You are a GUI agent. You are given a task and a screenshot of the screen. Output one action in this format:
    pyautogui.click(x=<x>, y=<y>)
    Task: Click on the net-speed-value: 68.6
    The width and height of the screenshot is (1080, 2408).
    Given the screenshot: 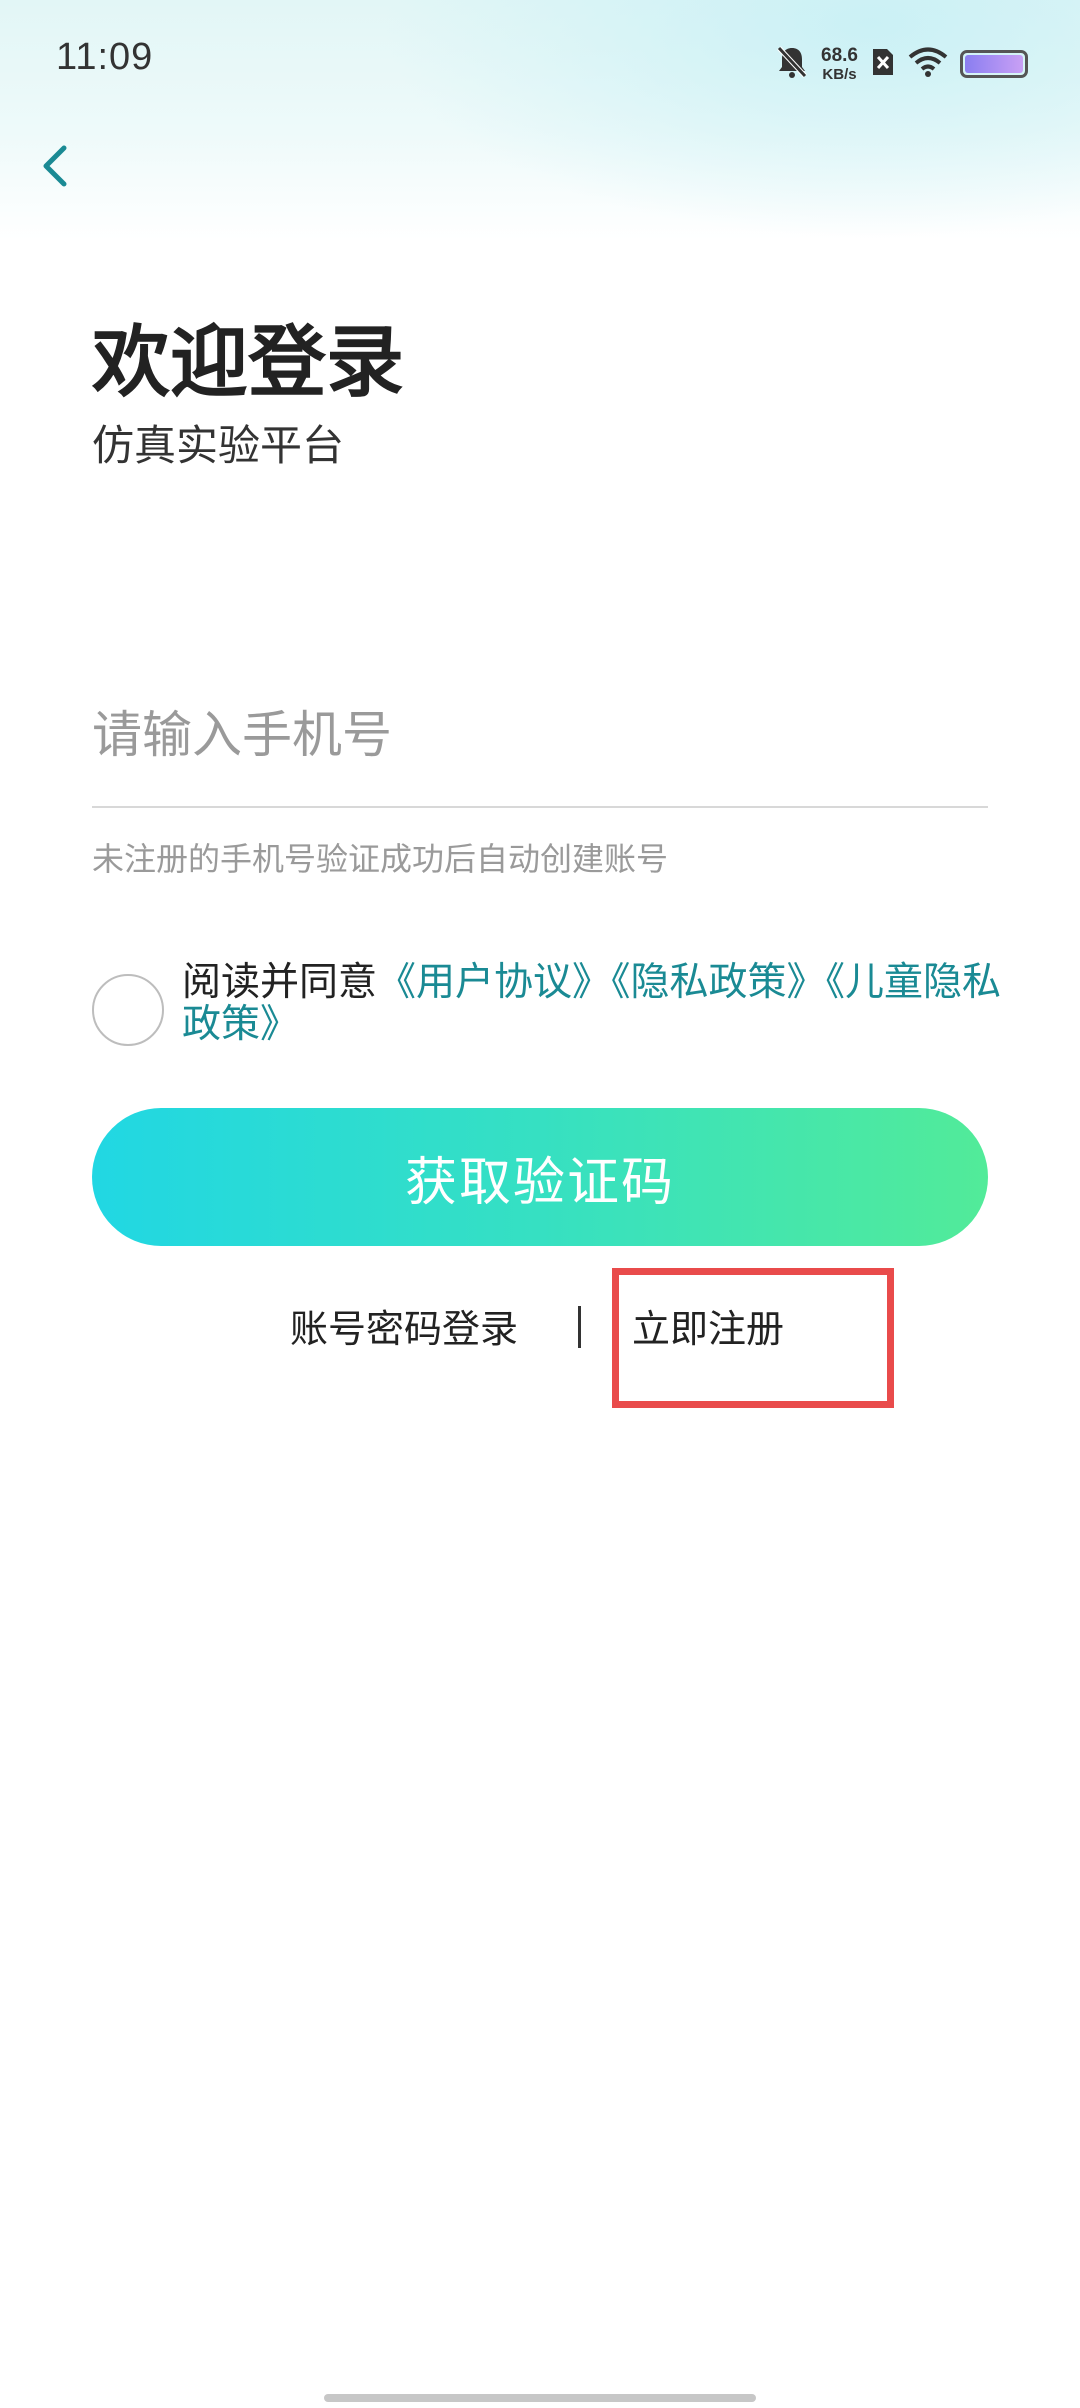 What is the action you would take?
    pyautogui.click(x=839, y=55)
    